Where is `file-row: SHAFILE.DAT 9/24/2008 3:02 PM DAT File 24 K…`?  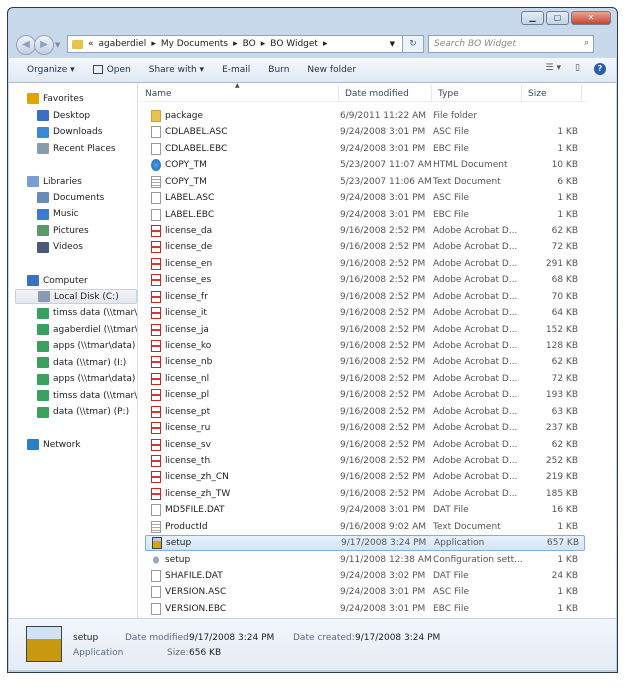 file-row: SHAFILE.DAT 9/24/2008 3:02 PM DAT File 24 K… is located at coordinates (365, 576).